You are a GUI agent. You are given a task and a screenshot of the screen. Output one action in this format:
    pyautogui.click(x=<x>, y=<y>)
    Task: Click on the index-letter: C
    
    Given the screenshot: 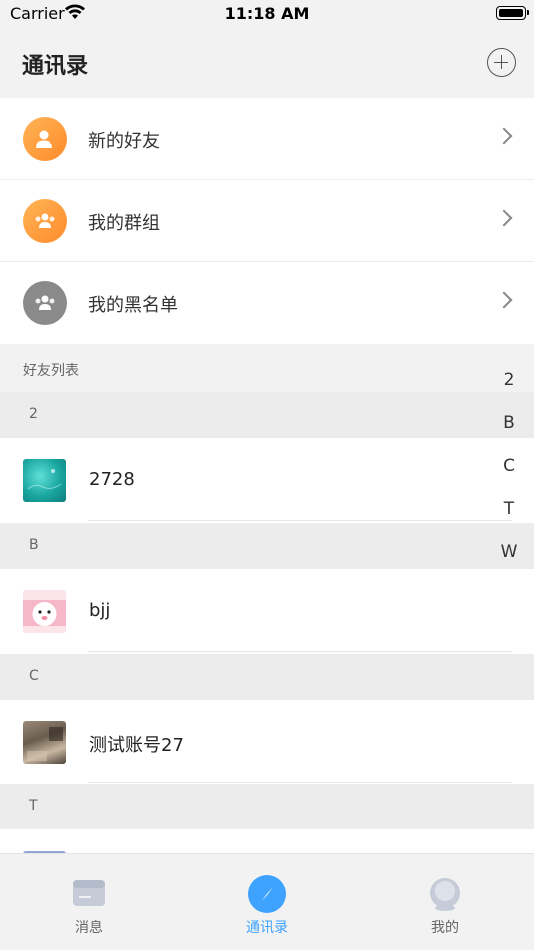 What is the action you would take?
    pyautogui.click(x=509, y=473)
    